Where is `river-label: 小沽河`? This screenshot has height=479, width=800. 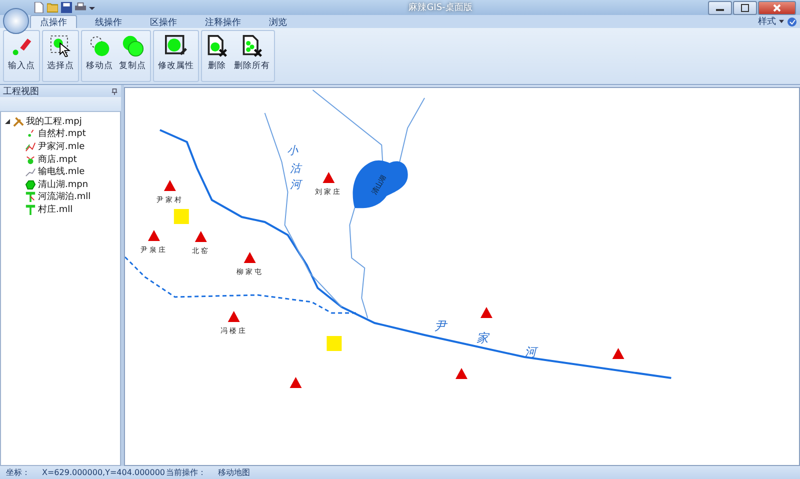
river-label: 小沽河 is located at coordinates (293, 167).